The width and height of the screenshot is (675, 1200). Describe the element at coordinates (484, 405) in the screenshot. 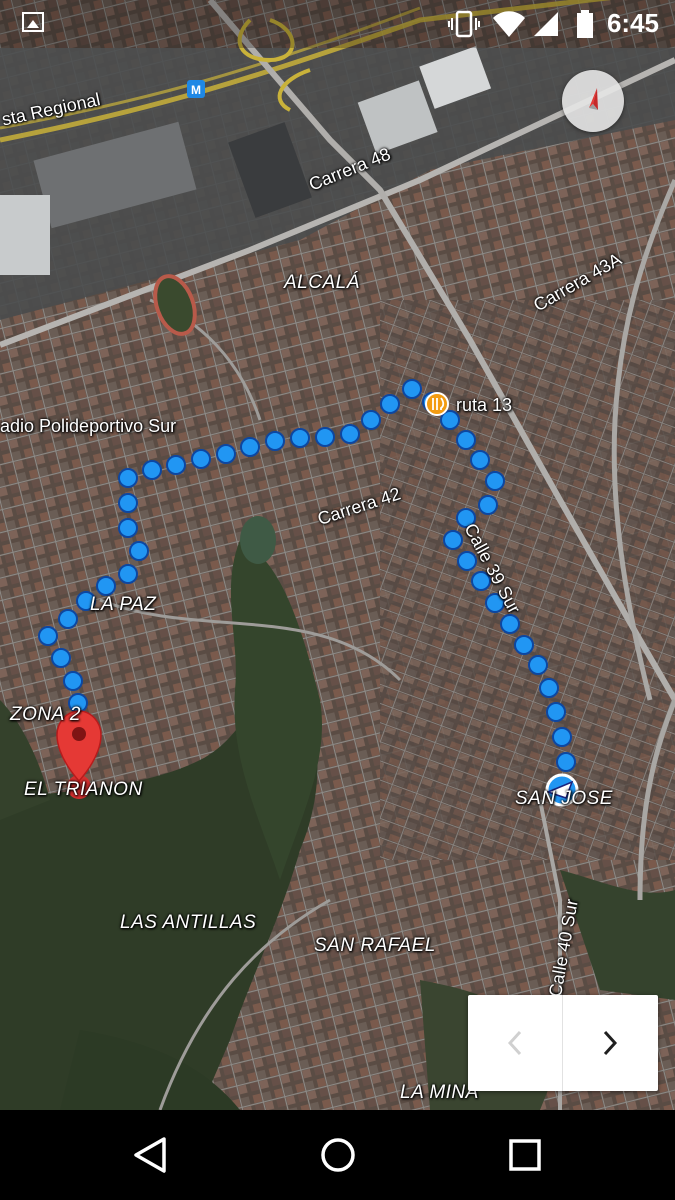

I see `ruta-13-label: ruta 13` at that location.